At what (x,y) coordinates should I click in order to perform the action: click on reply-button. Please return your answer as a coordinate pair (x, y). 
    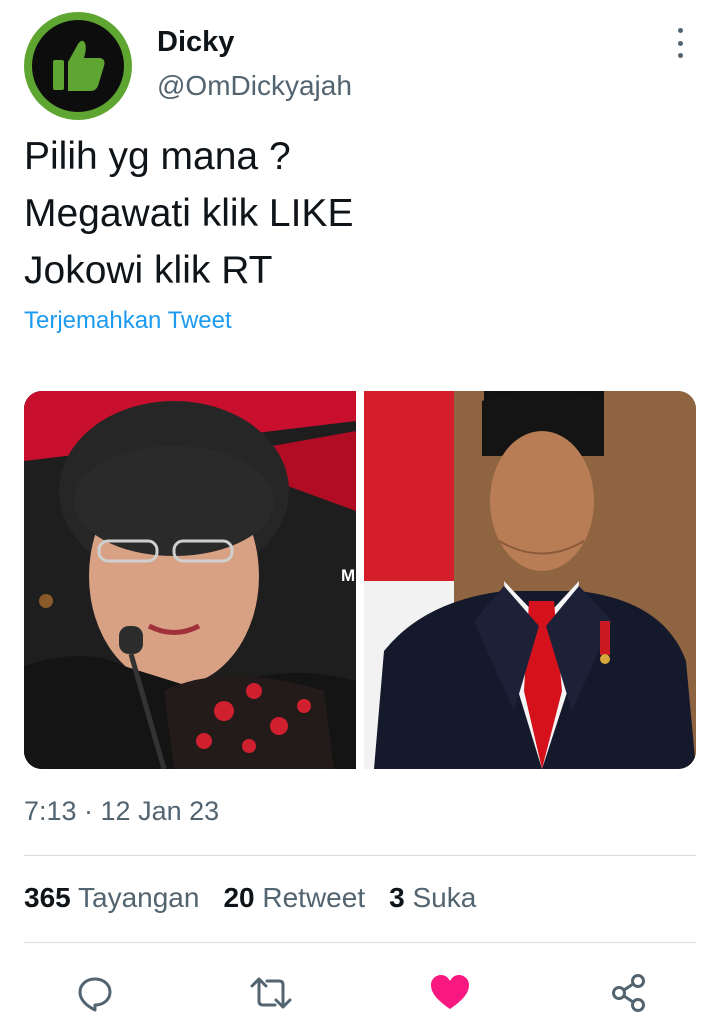
    Looking at the image, I should click on (95, 993).